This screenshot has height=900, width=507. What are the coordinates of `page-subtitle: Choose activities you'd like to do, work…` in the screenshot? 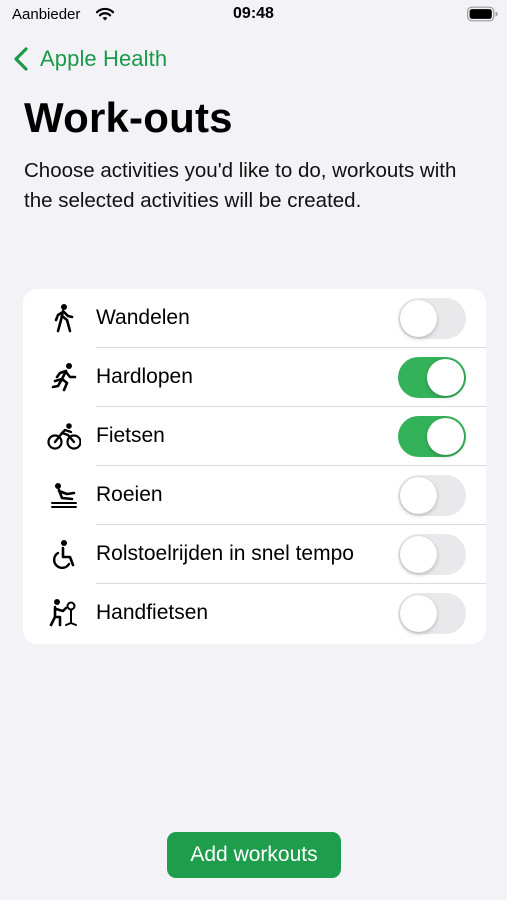 It's located at (240, 185).